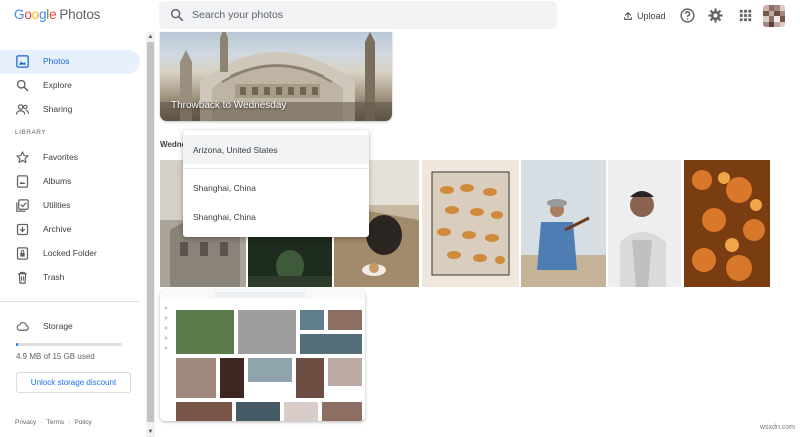 This screenshot has width=800, height=437. I want to click on scroll-up-arrow-icon: ▲, so click(150, 37).